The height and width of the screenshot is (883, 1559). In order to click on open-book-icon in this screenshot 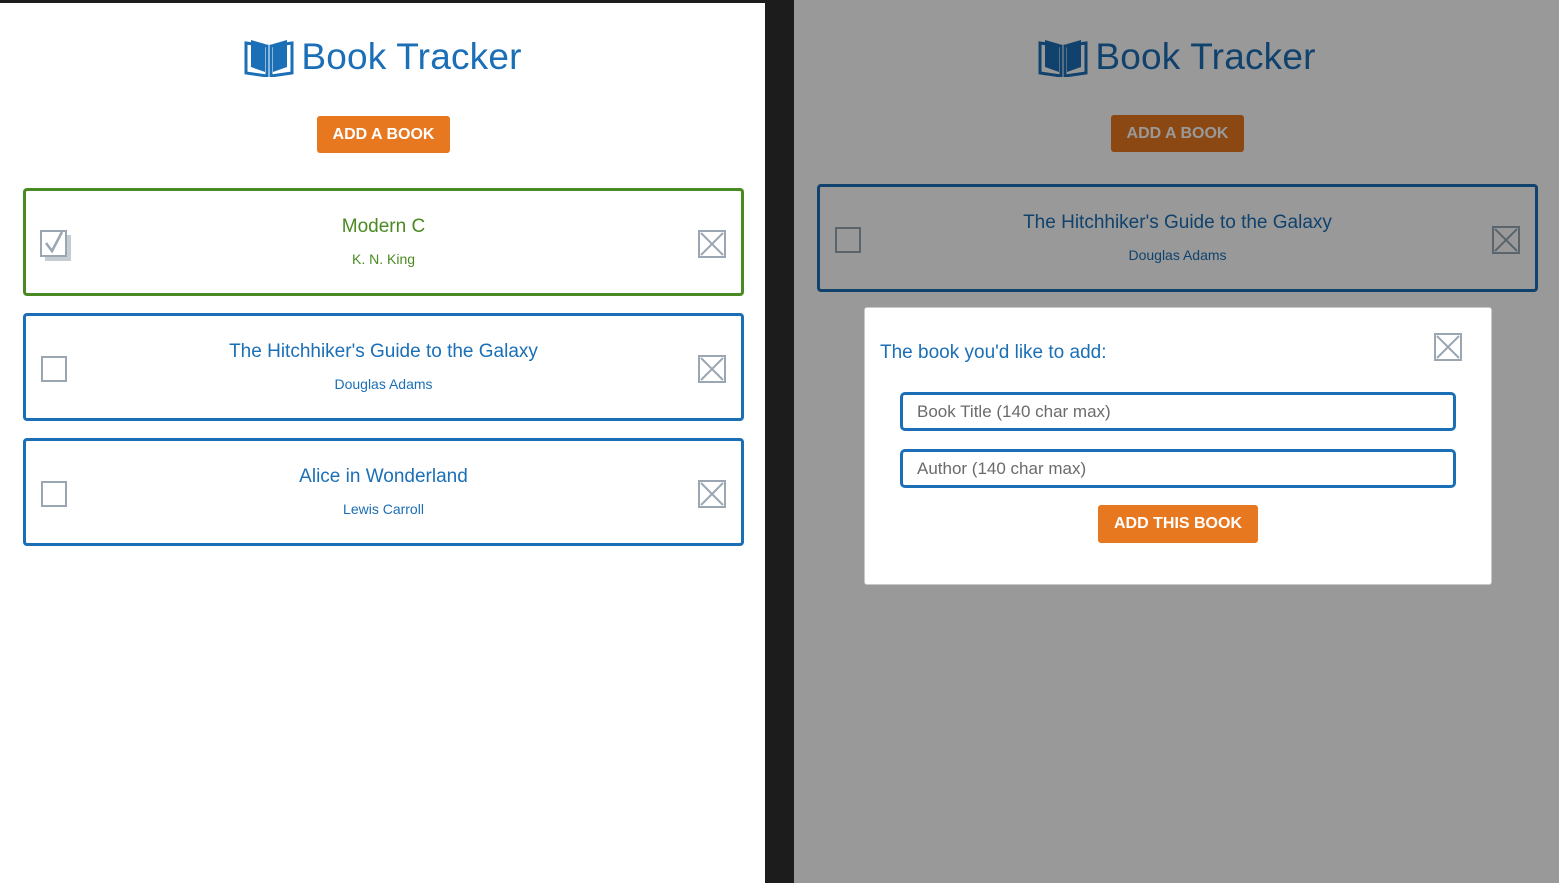, I will do `click(269, 58)`.